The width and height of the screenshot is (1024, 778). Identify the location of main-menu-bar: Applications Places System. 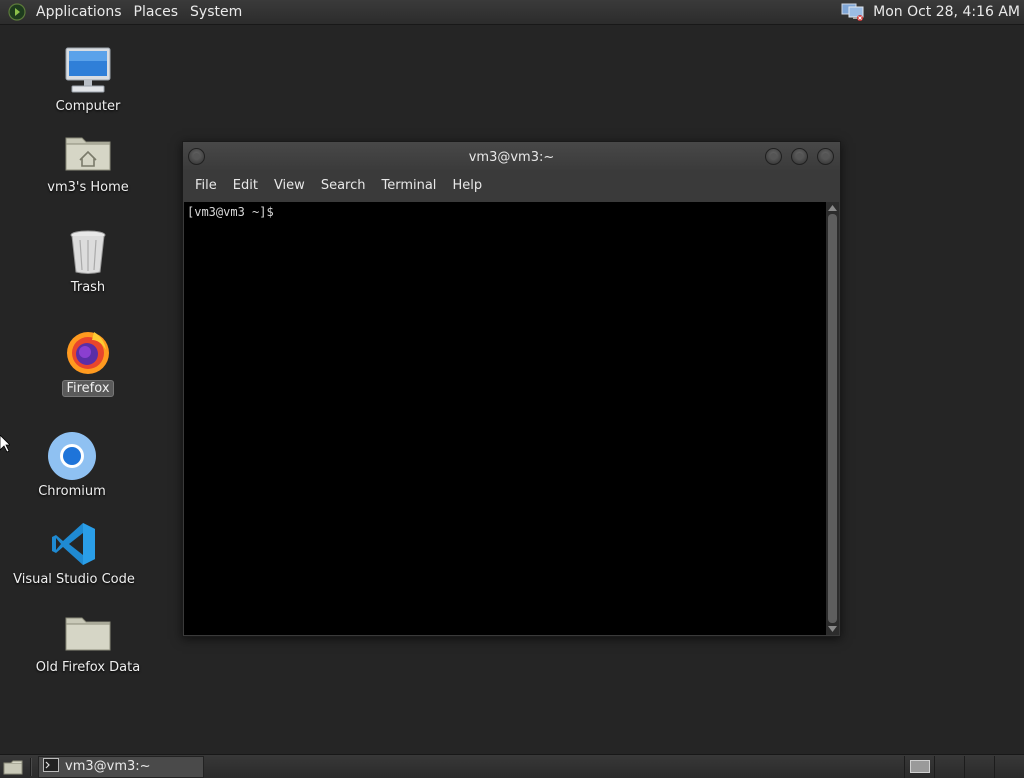
(124, 12).